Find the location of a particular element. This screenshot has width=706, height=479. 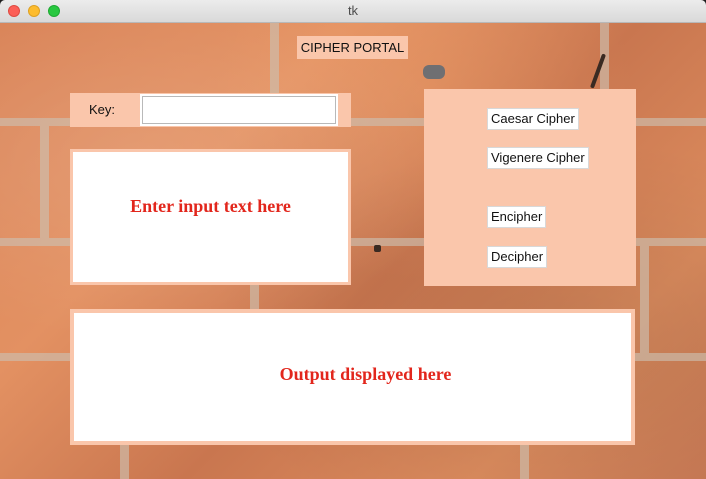

wall-hole is located at coordinates (377, 248).